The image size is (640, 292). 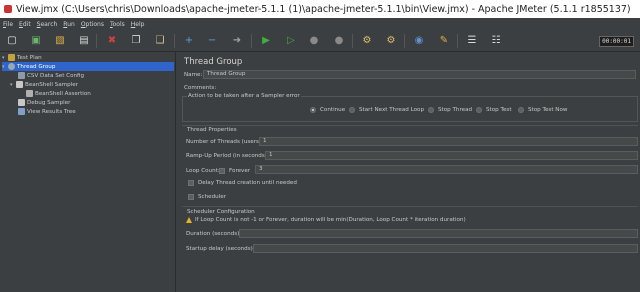 What do you see at coordinates (227, 156) in the screenshot?
I see `rampup-label: Ramp-Up Period (in seconds):` at bounding box center [227, 156].